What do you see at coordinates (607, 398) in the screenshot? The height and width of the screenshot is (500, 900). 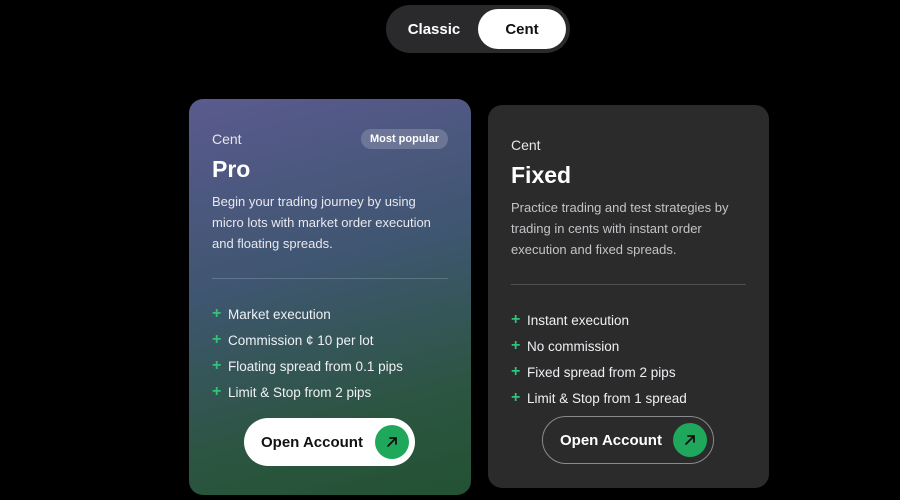 I see `feature-label: Limit & Stop from 1 spread` at bounding box center [607, 398].